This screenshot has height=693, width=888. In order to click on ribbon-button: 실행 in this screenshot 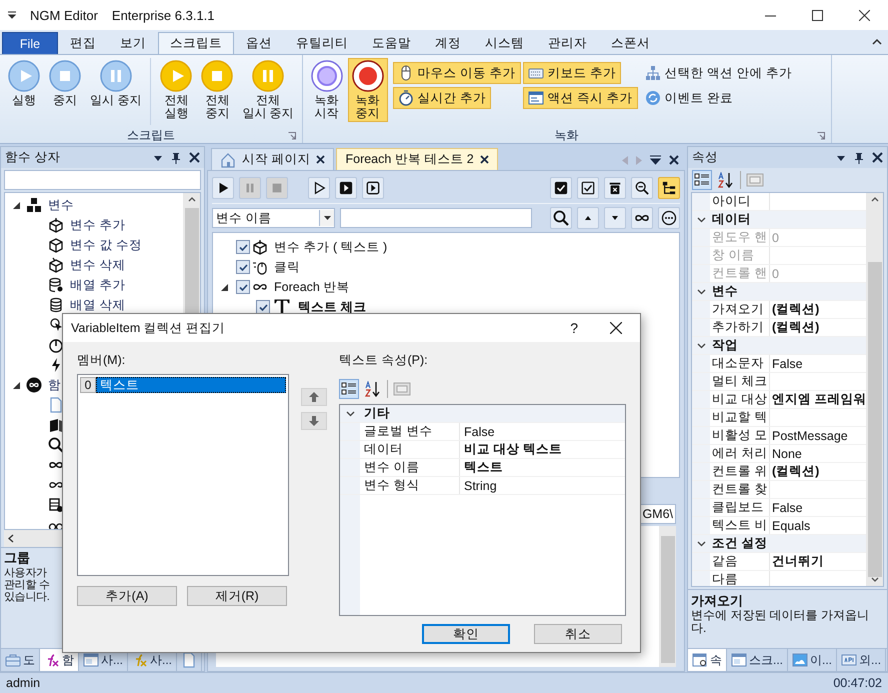, I will do `click(24, 83)`.